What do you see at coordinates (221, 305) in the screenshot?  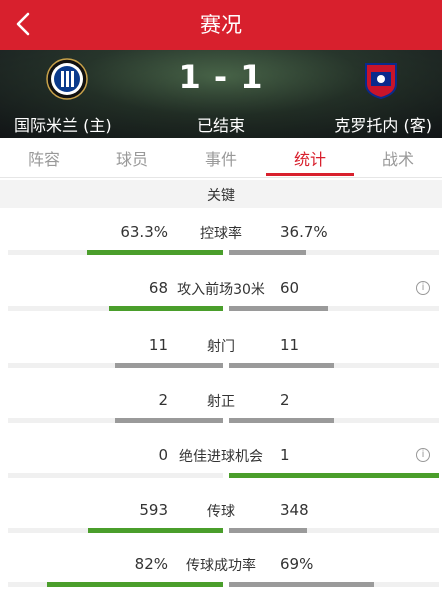 I see `stat-row: 68 攻入前场30米 60 i` at bounding box center [221, 305].